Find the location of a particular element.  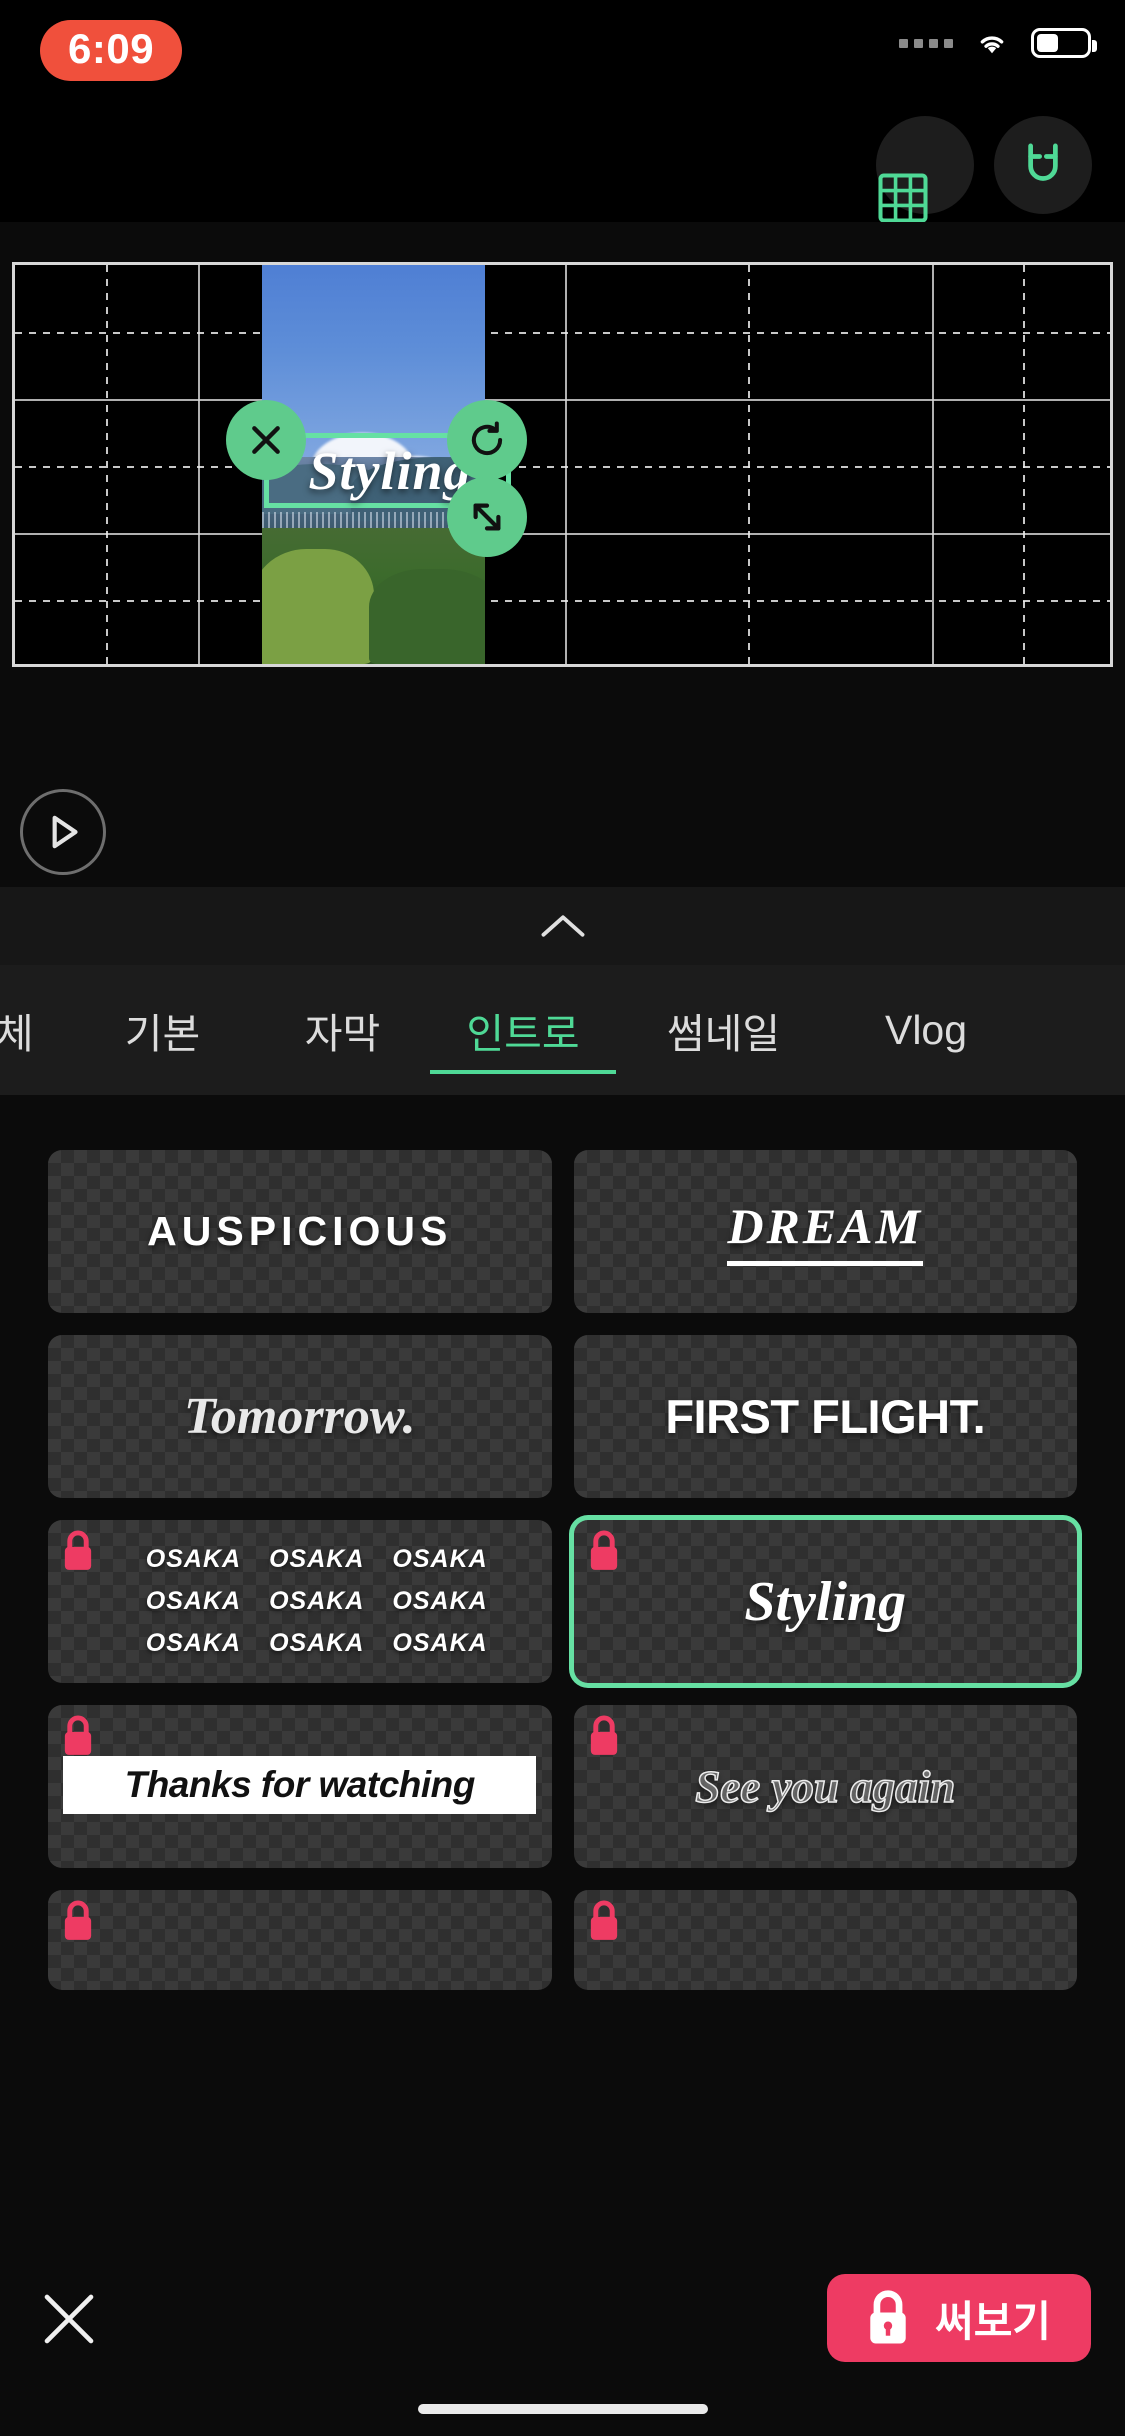

tab-thumbnail: 썸네일 is located at coordinates (723, 1030).